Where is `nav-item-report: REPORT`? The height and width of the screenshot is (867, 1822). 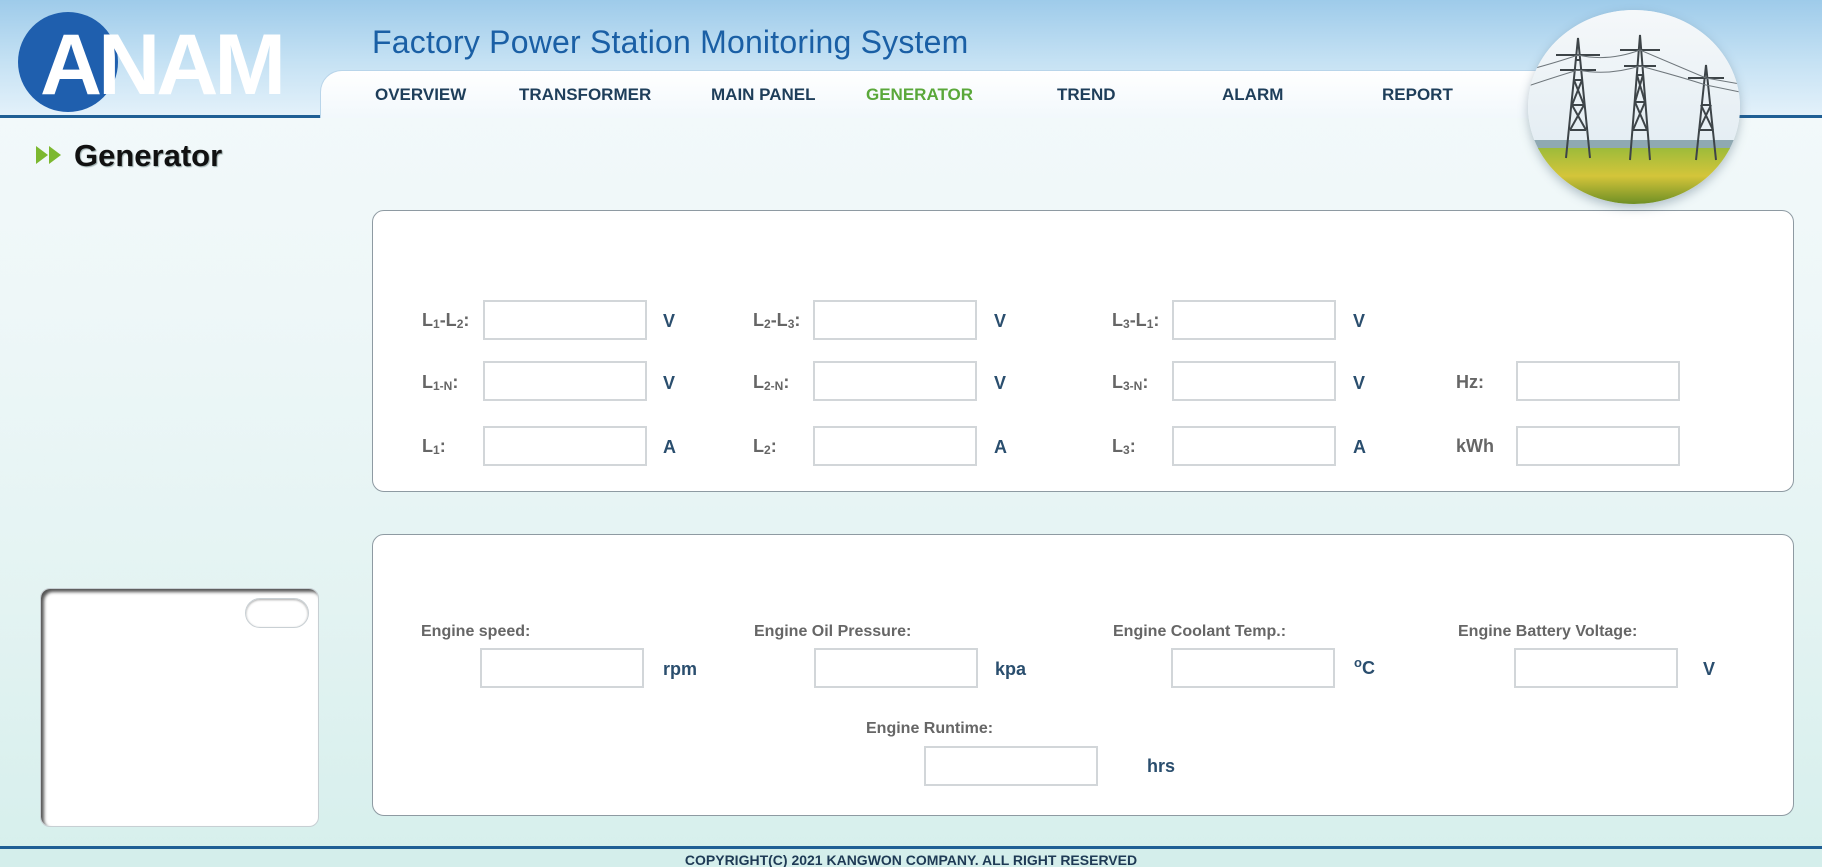 nav-item-report: REPORT is located at coordinates (1417, 95).